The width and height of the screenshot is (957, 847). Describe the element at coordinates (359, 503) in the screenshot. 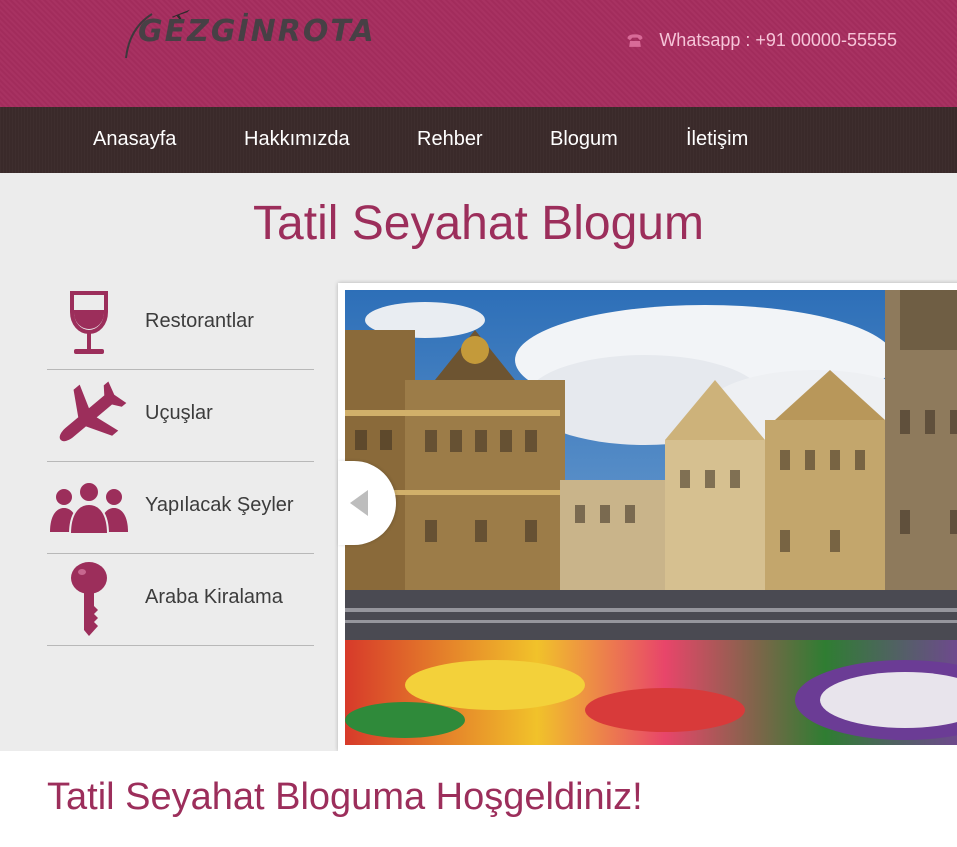

I see `chevron-left-icon` at that location.